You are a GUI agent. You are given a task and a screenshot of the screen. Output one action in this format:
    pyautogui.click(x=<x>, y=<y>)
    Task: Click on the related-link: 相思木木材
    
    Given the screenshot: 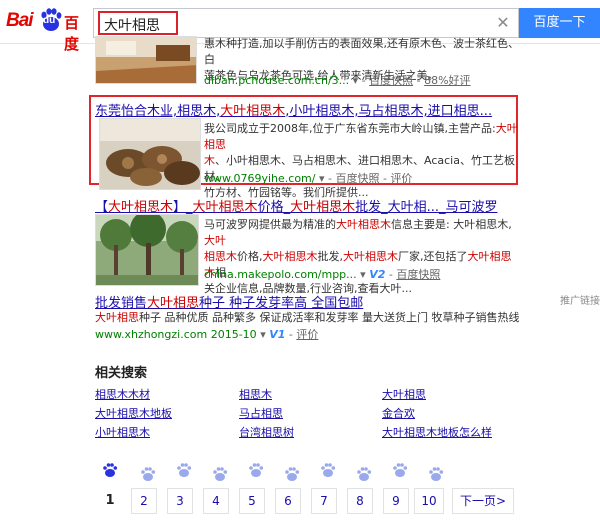 What is the action you would take?
    pyautogui.click(x=122, y=394)
    